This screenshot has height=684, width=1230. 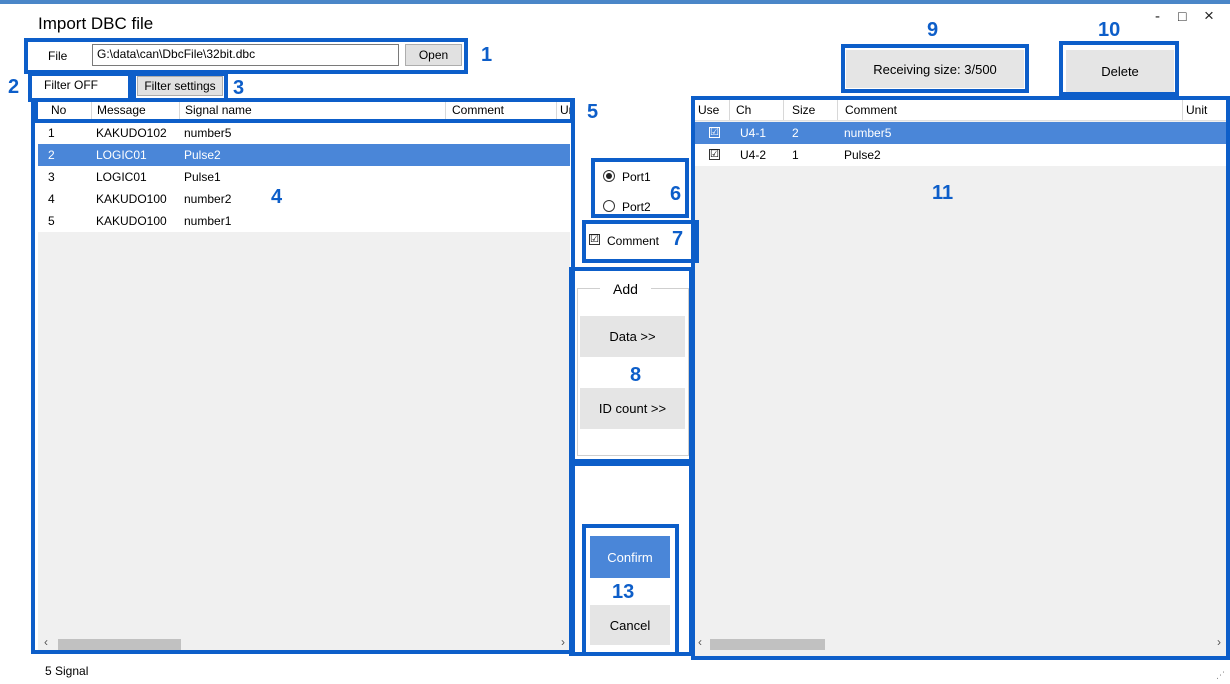 What do you see at coordinates (487, 55) in the screenshot?
I see `callout-number-1: 1` at bounding box center [487, 55].